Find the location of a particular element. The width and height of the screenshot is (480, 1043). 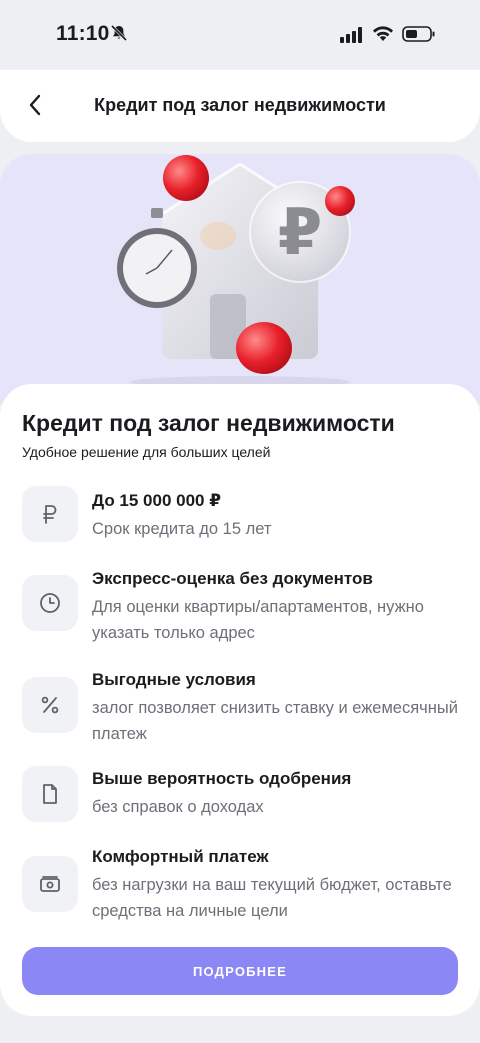

bell-slash-icon is located at coordinates (119, 33).